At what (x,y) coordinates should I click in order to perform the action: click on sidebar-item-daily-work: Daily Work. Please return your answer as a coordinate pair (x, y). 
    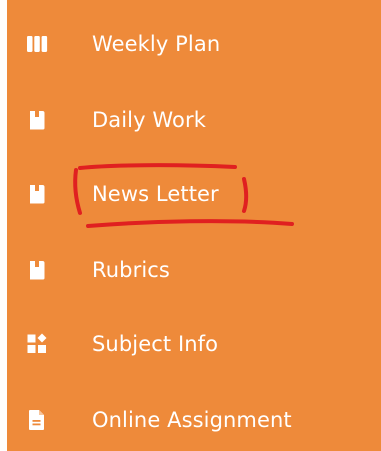
    Looking at the image, I should click on (194, 120).